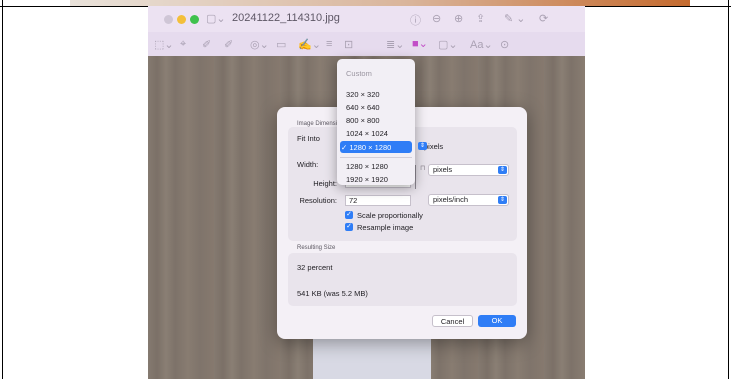 This screenshot has height=379, width=731. What do you see at coordinates (206, 44) in the screenshot?
I see `sketch-icon: ✐` at bounding box center [206, 44].